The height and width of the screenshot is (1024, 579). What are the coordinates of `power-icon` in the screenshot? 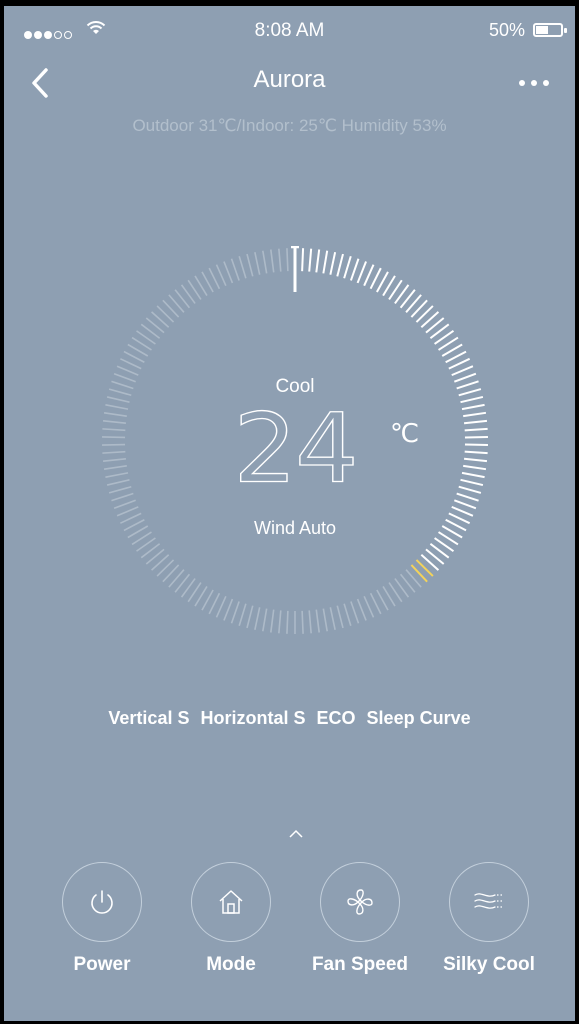 It's located at (102, 902).